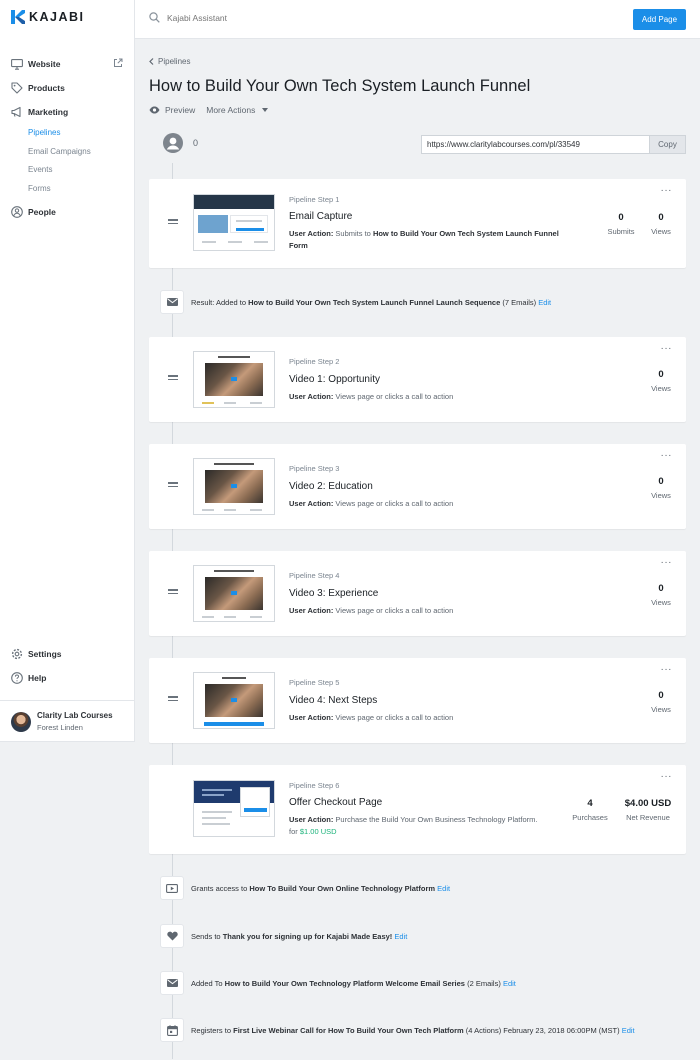  I want to click on sidebar-item-settings: Settings, so click(67, 654).